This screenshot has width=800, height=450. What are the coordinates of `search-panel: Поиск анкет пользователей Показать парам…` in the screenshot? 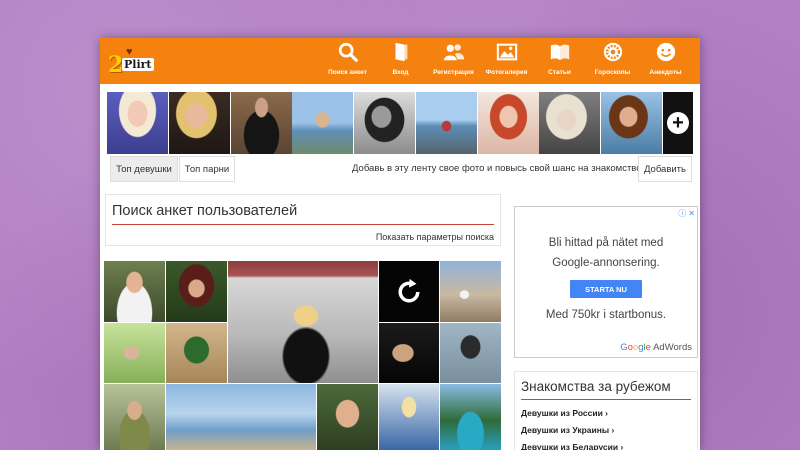 It's located at (303, 220).